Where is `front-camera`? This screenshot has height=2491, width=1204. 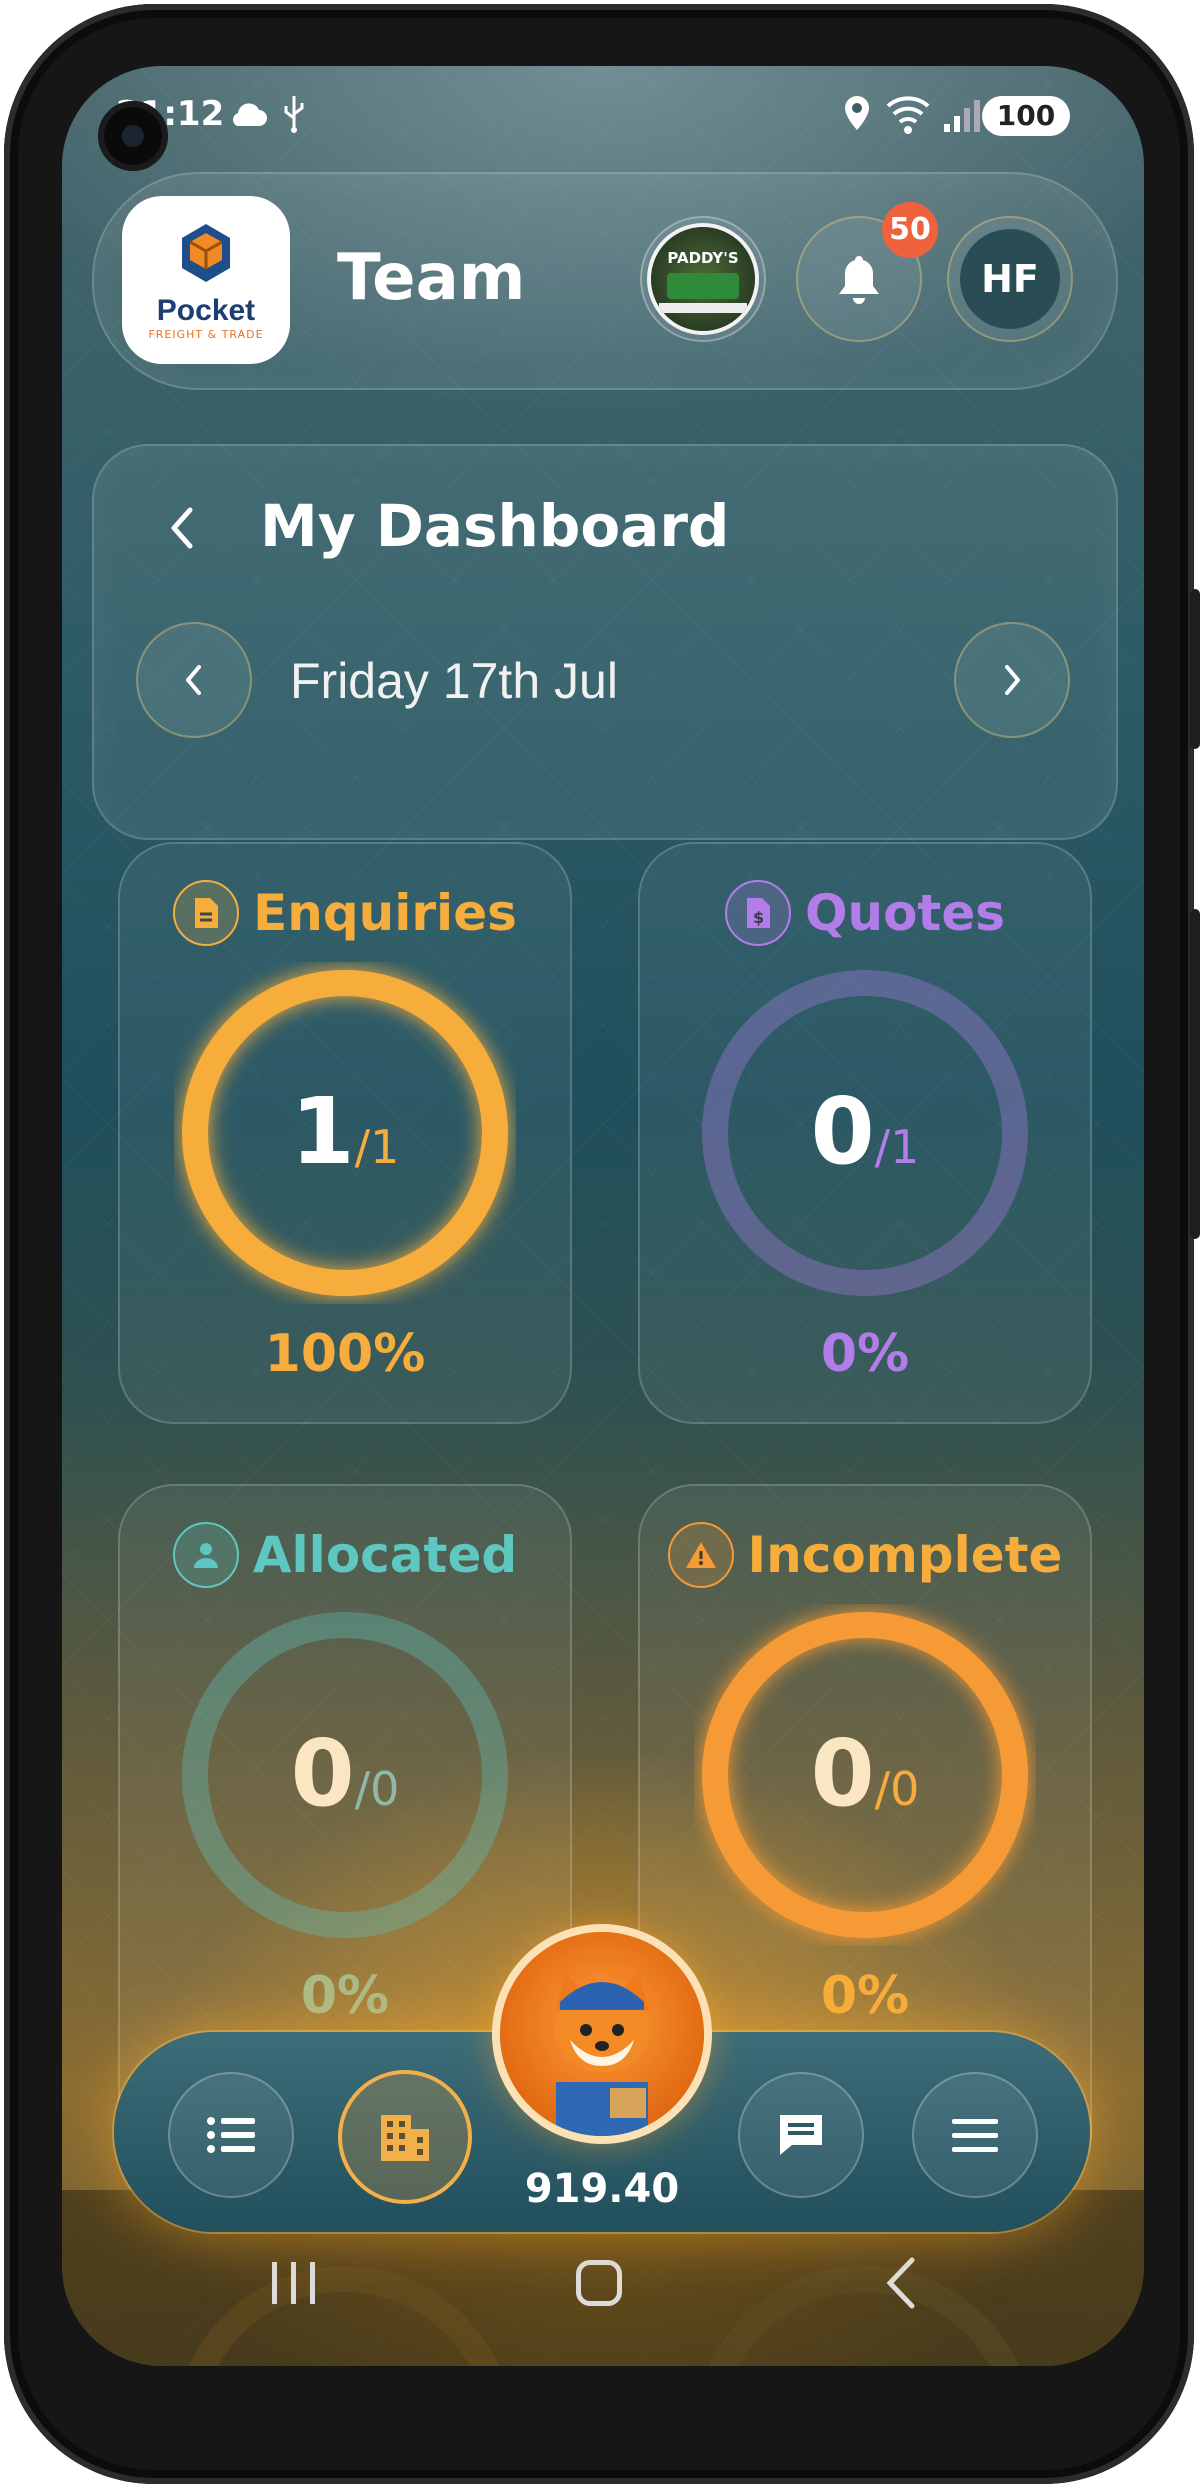
front-camera is located at coordinates (133, 136).